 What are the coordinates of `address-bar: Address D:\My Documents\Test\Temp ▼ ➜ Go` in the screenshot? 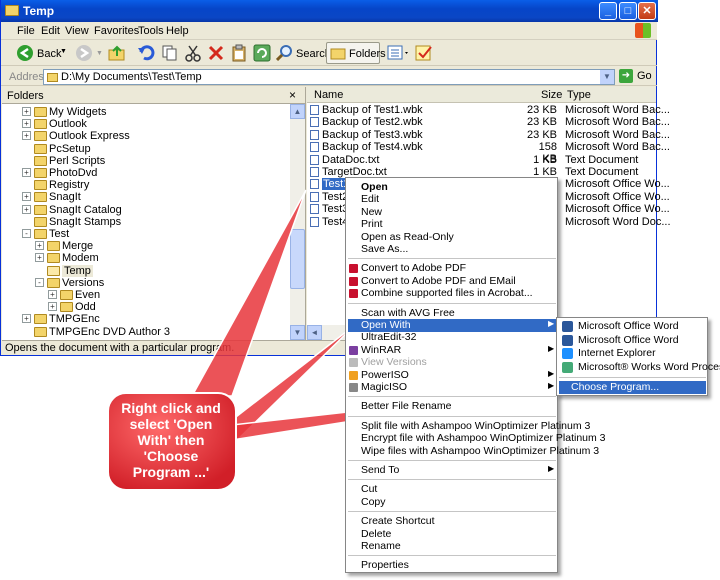 It's located at (329, 76).